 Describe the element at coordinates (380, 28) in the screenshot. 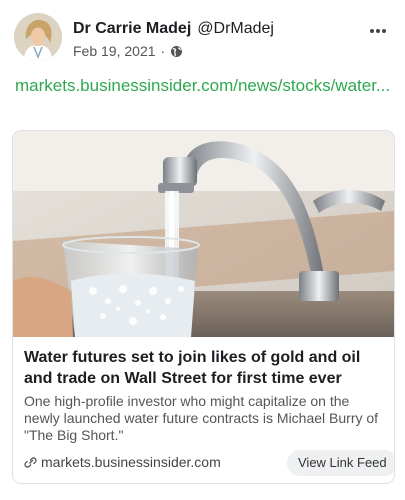

I see `more-options-icon` at that location.